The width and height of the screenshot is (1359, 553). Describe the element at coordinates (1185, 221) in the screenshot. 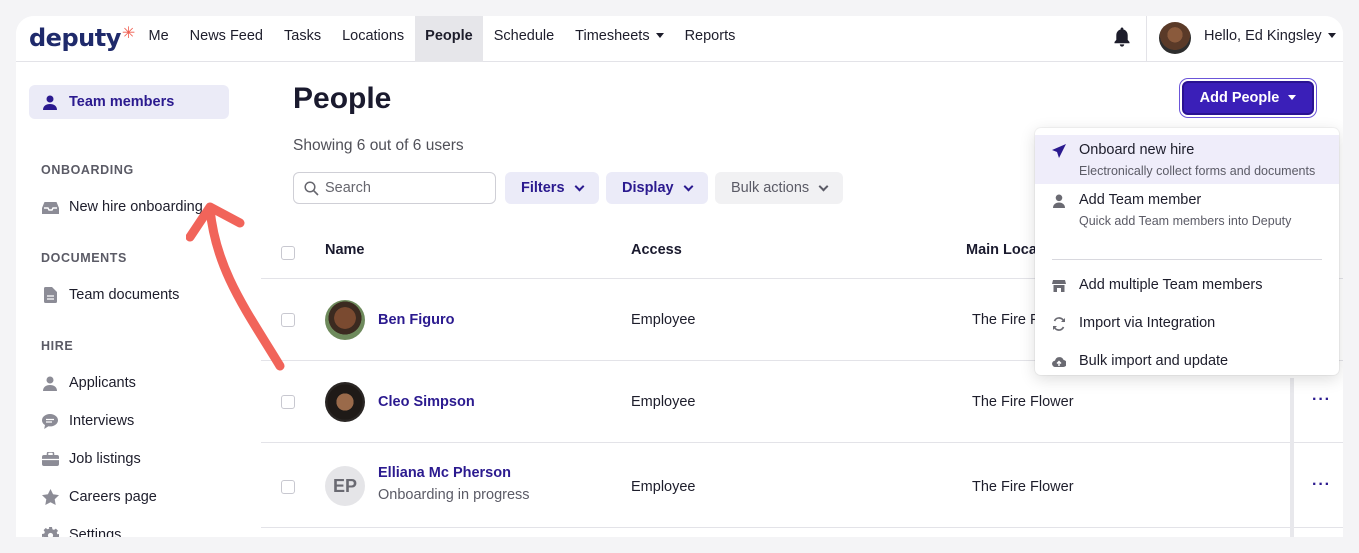

I see `menu-item-subtitle: Quick add Team members into Deputy` at that location.